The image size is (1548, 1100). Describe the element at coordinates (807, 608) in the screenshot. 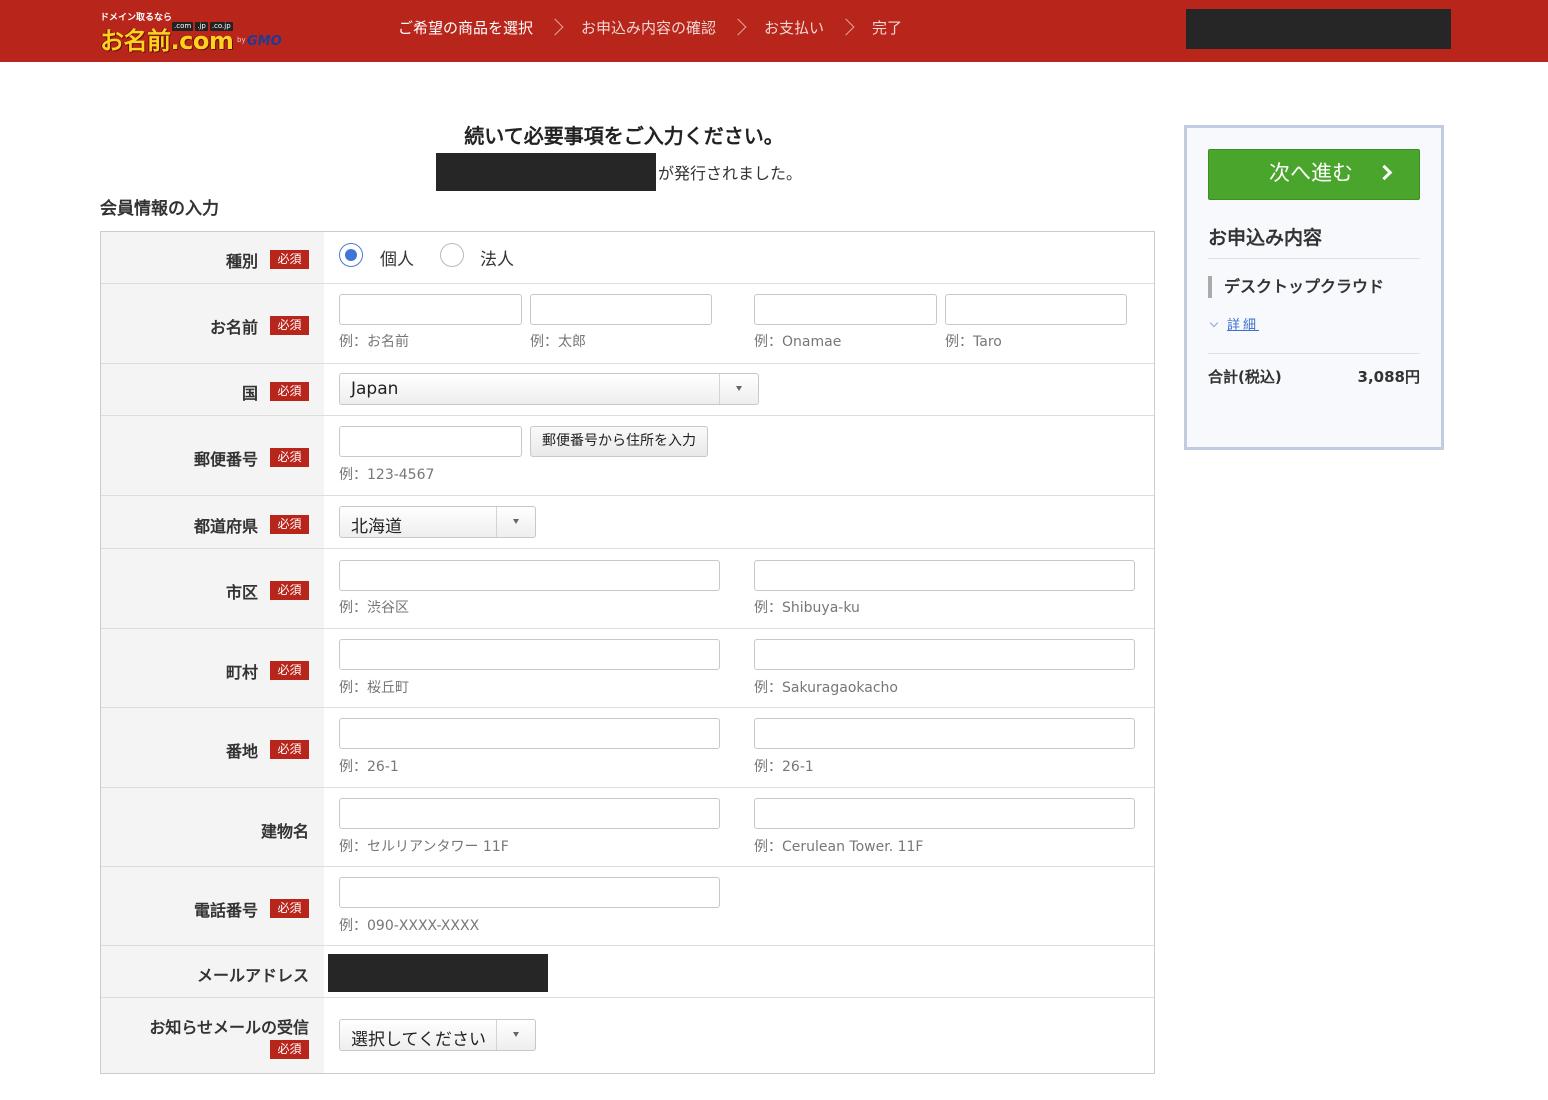

I see `hint: 例：Shibuya-ku` at that location.